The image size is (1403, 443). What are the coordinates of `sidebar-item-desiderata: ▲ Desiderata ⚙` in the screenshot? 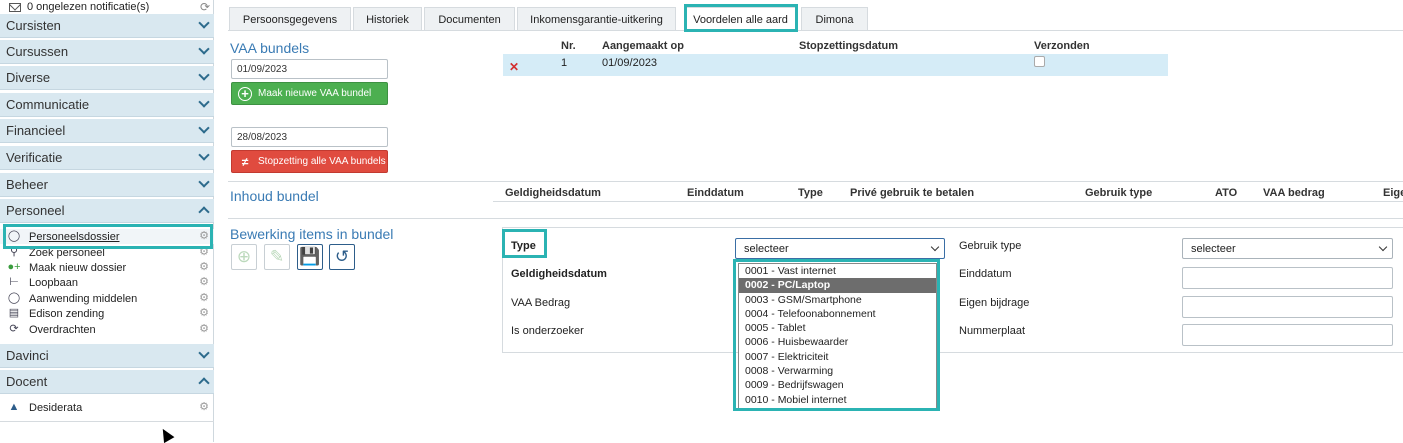 It's located at (107, 407).